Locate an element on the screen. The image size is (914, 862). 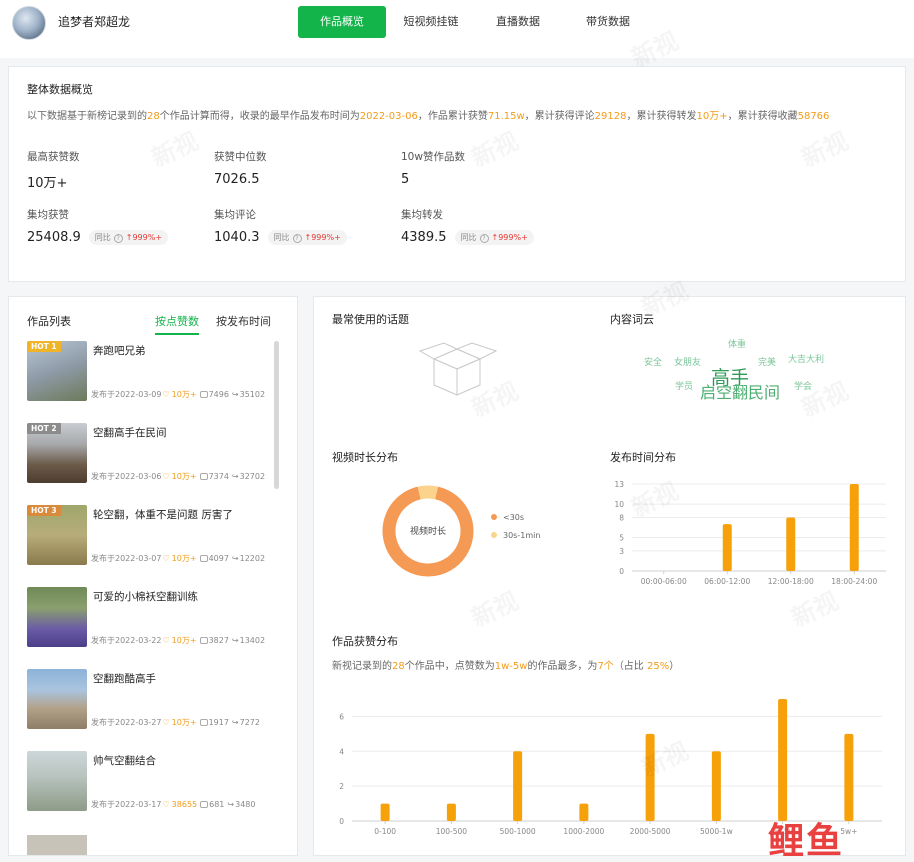
empty-box-icon is located at coordinates (458, 369).